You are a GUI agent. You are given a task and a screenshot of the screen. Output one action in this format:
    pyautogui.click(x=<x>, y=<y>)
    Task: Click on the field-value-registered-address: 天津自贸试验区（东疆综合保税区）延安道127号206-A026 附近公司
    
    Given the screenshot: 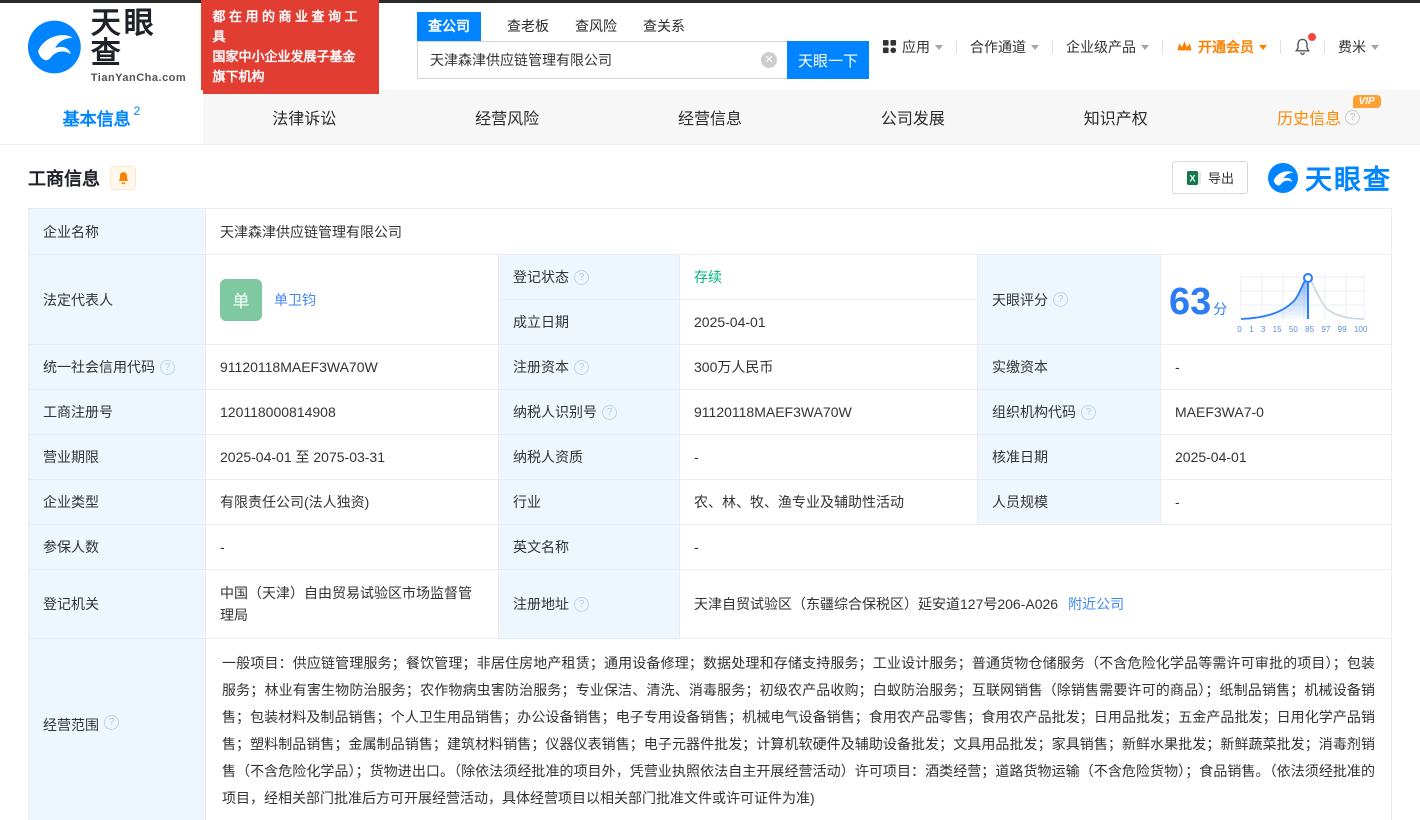 What is the action you would take?
    pyautogui.click(x=1035, y=604)
    